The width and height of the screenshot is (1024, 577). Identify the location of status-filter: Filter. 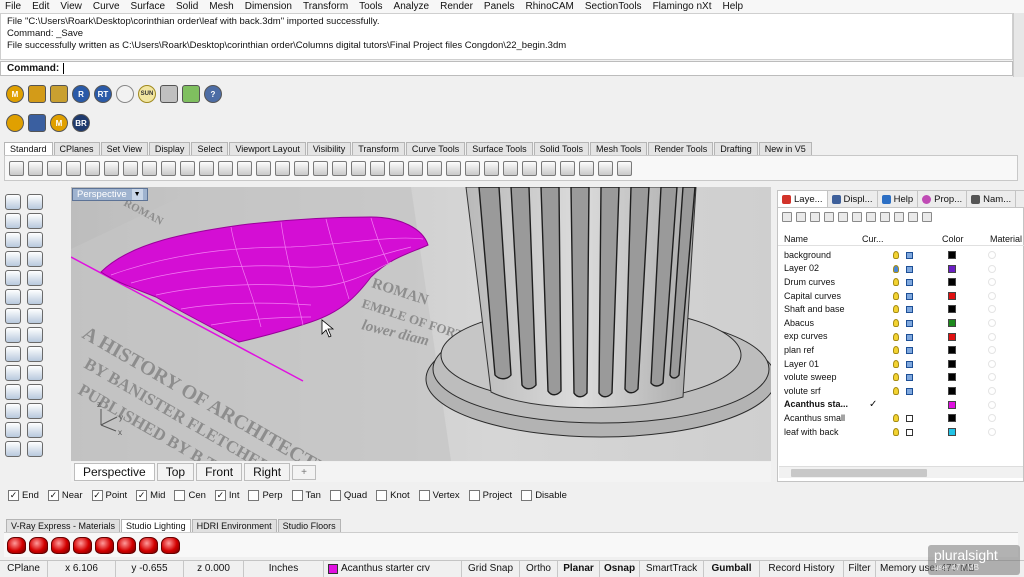
(860, 568).